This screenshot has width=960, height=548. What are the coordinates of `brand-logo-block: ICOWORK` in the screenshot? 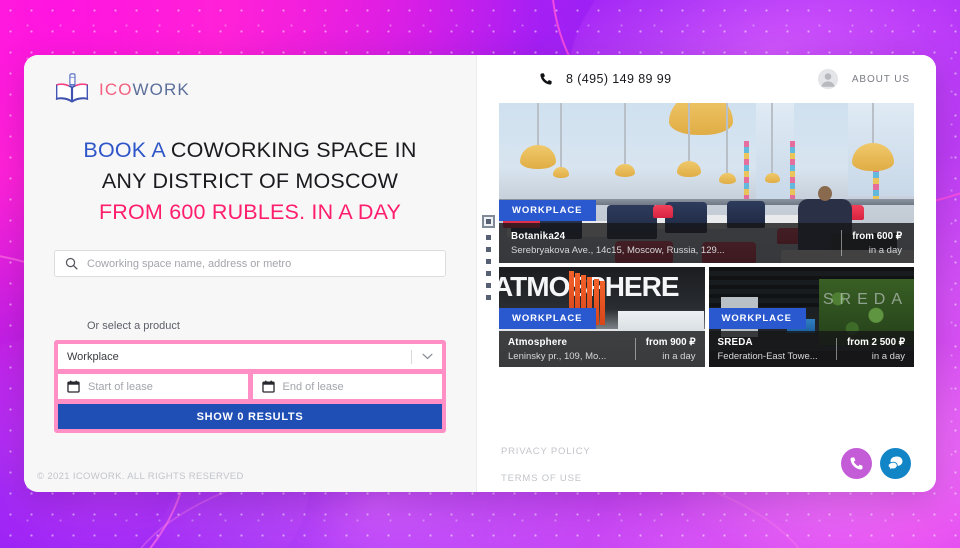 It's located at (250, 81).